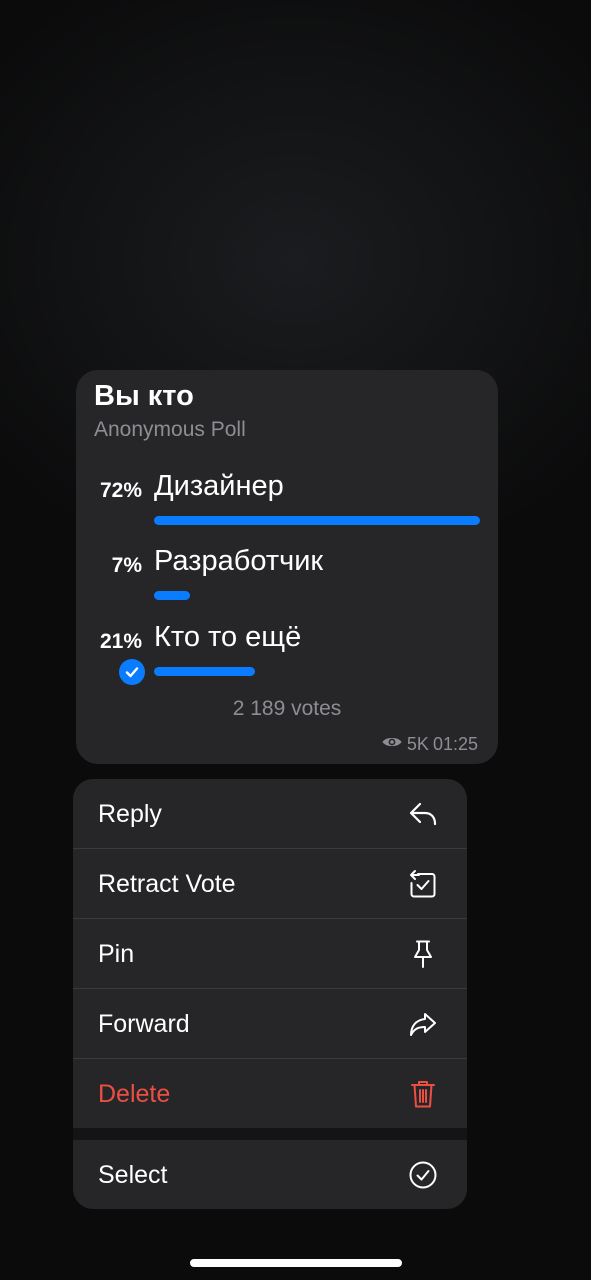 The width and height of the screenshot is (591, 1280). I want to click on message-time: 01:25, so click(455, 744).